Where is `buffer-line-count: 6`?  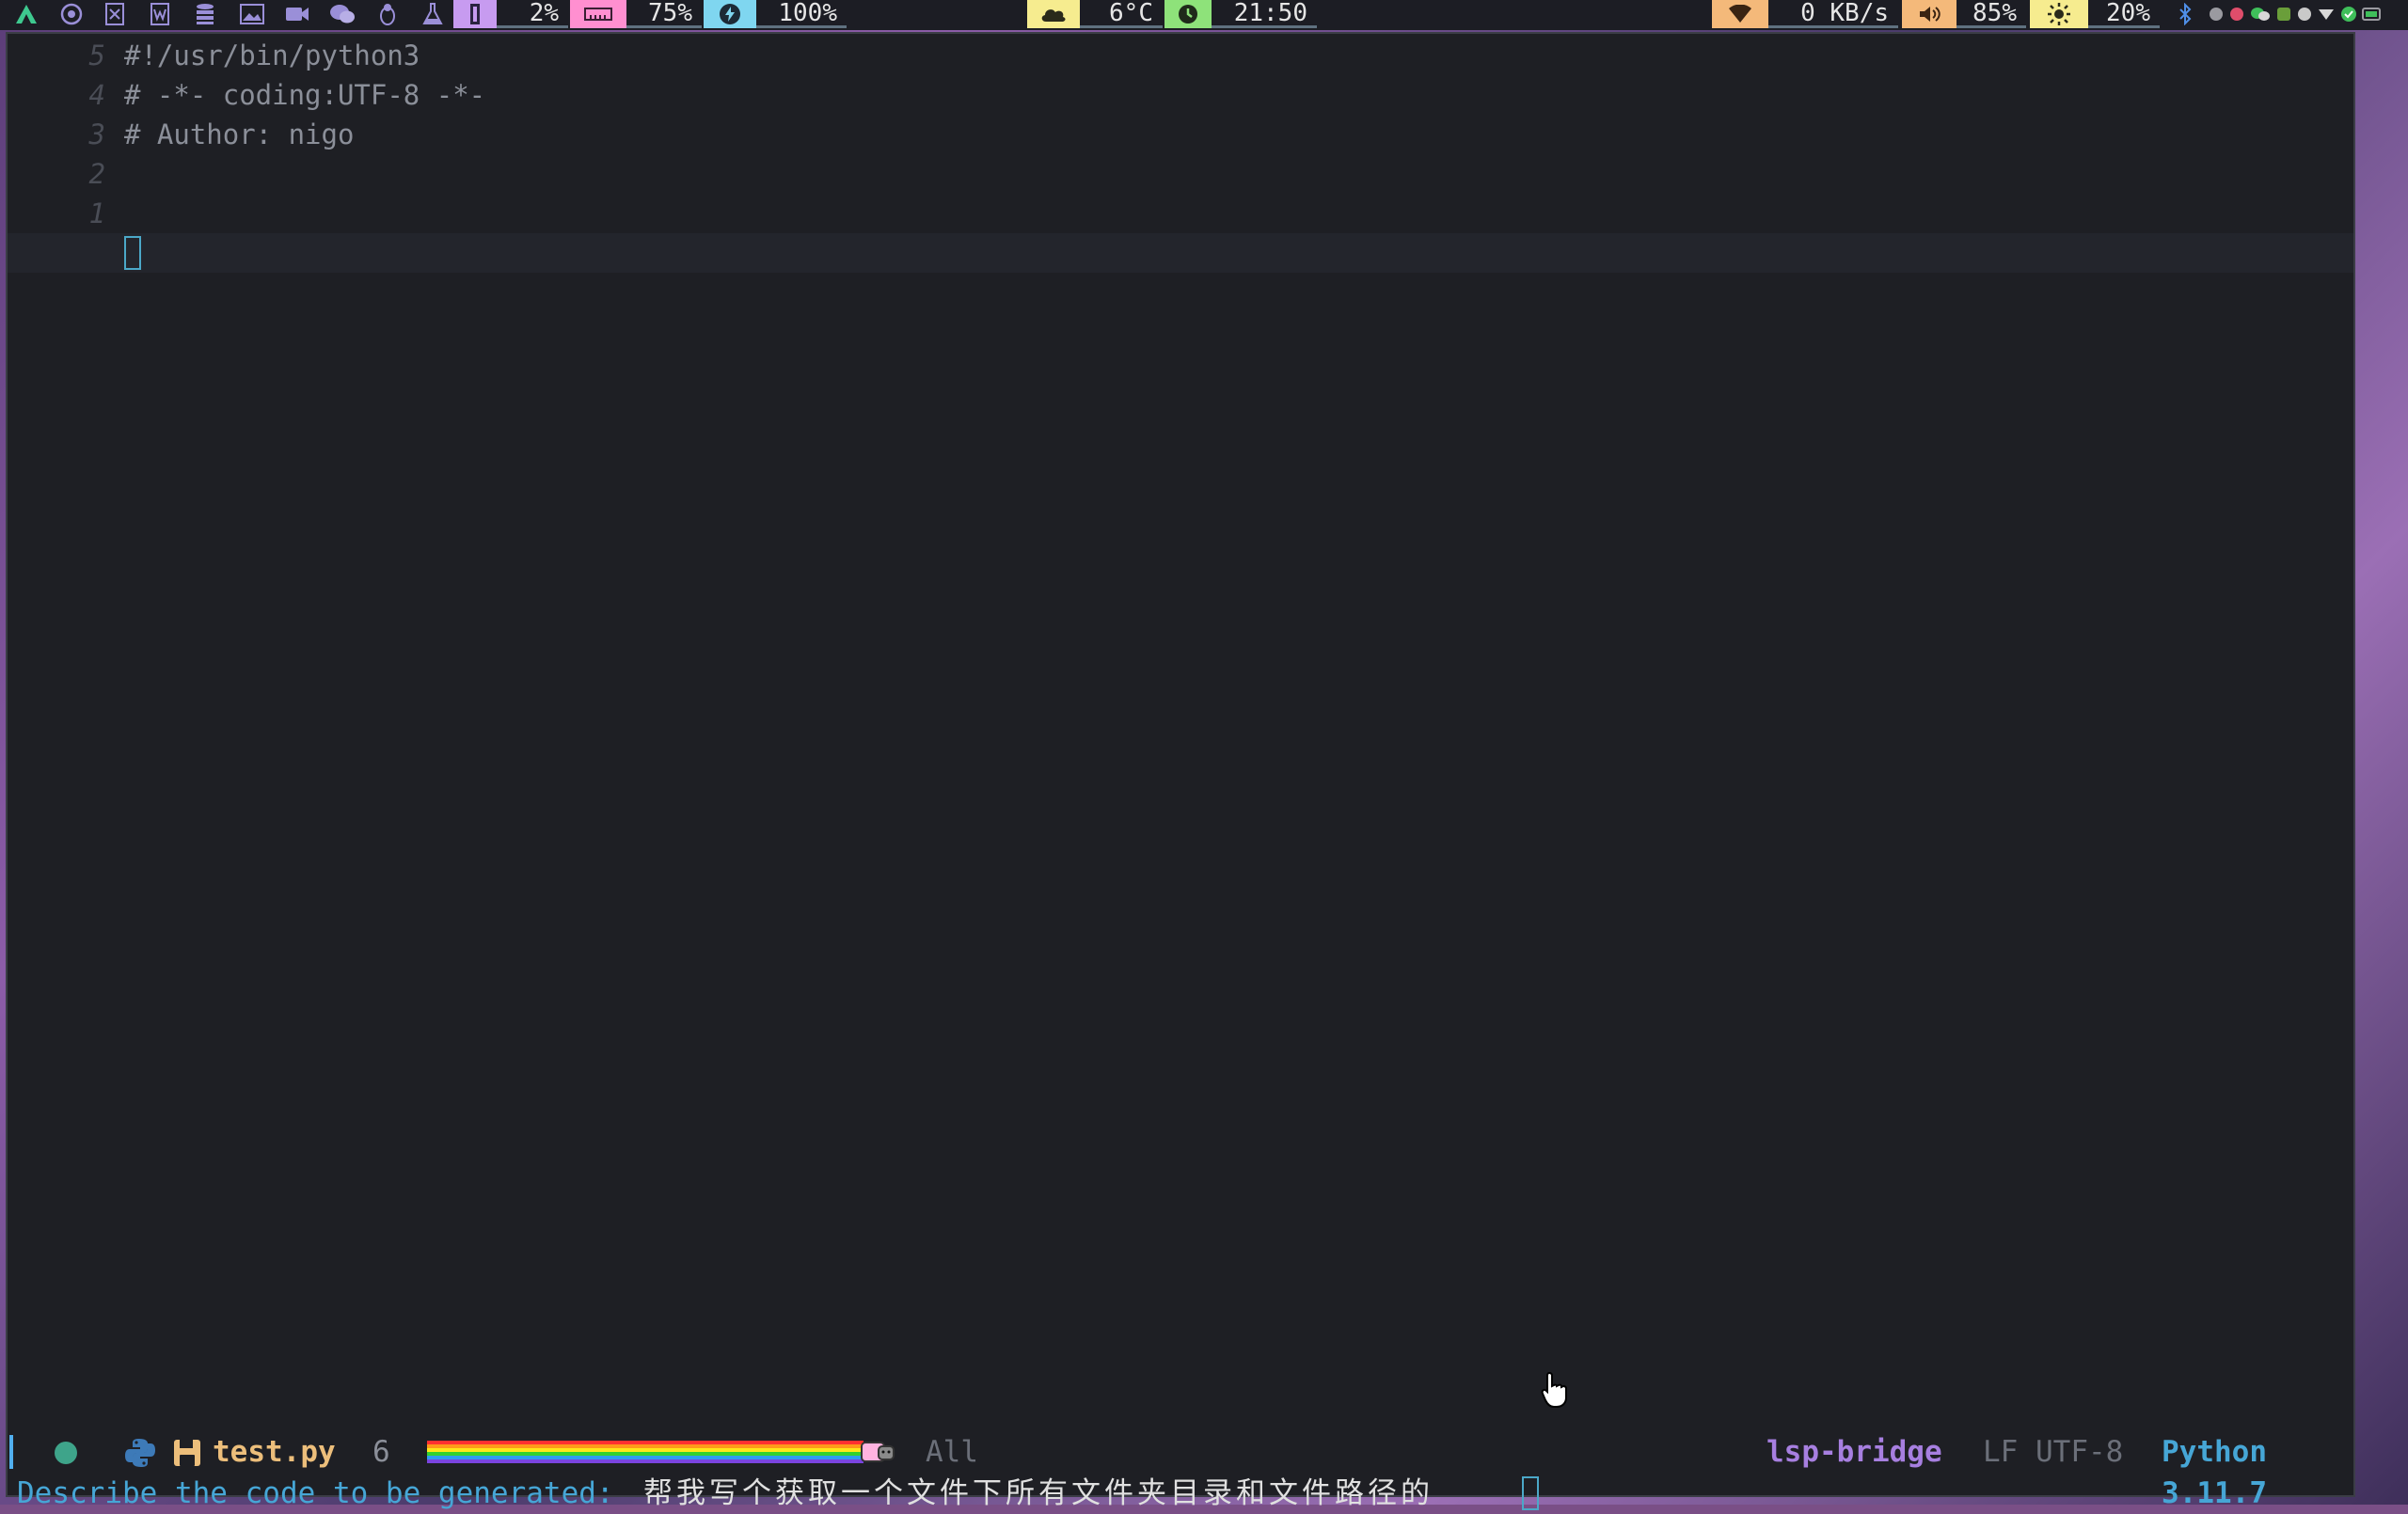
buffer-line-count: 6 is located at coordinates (381, 1452).